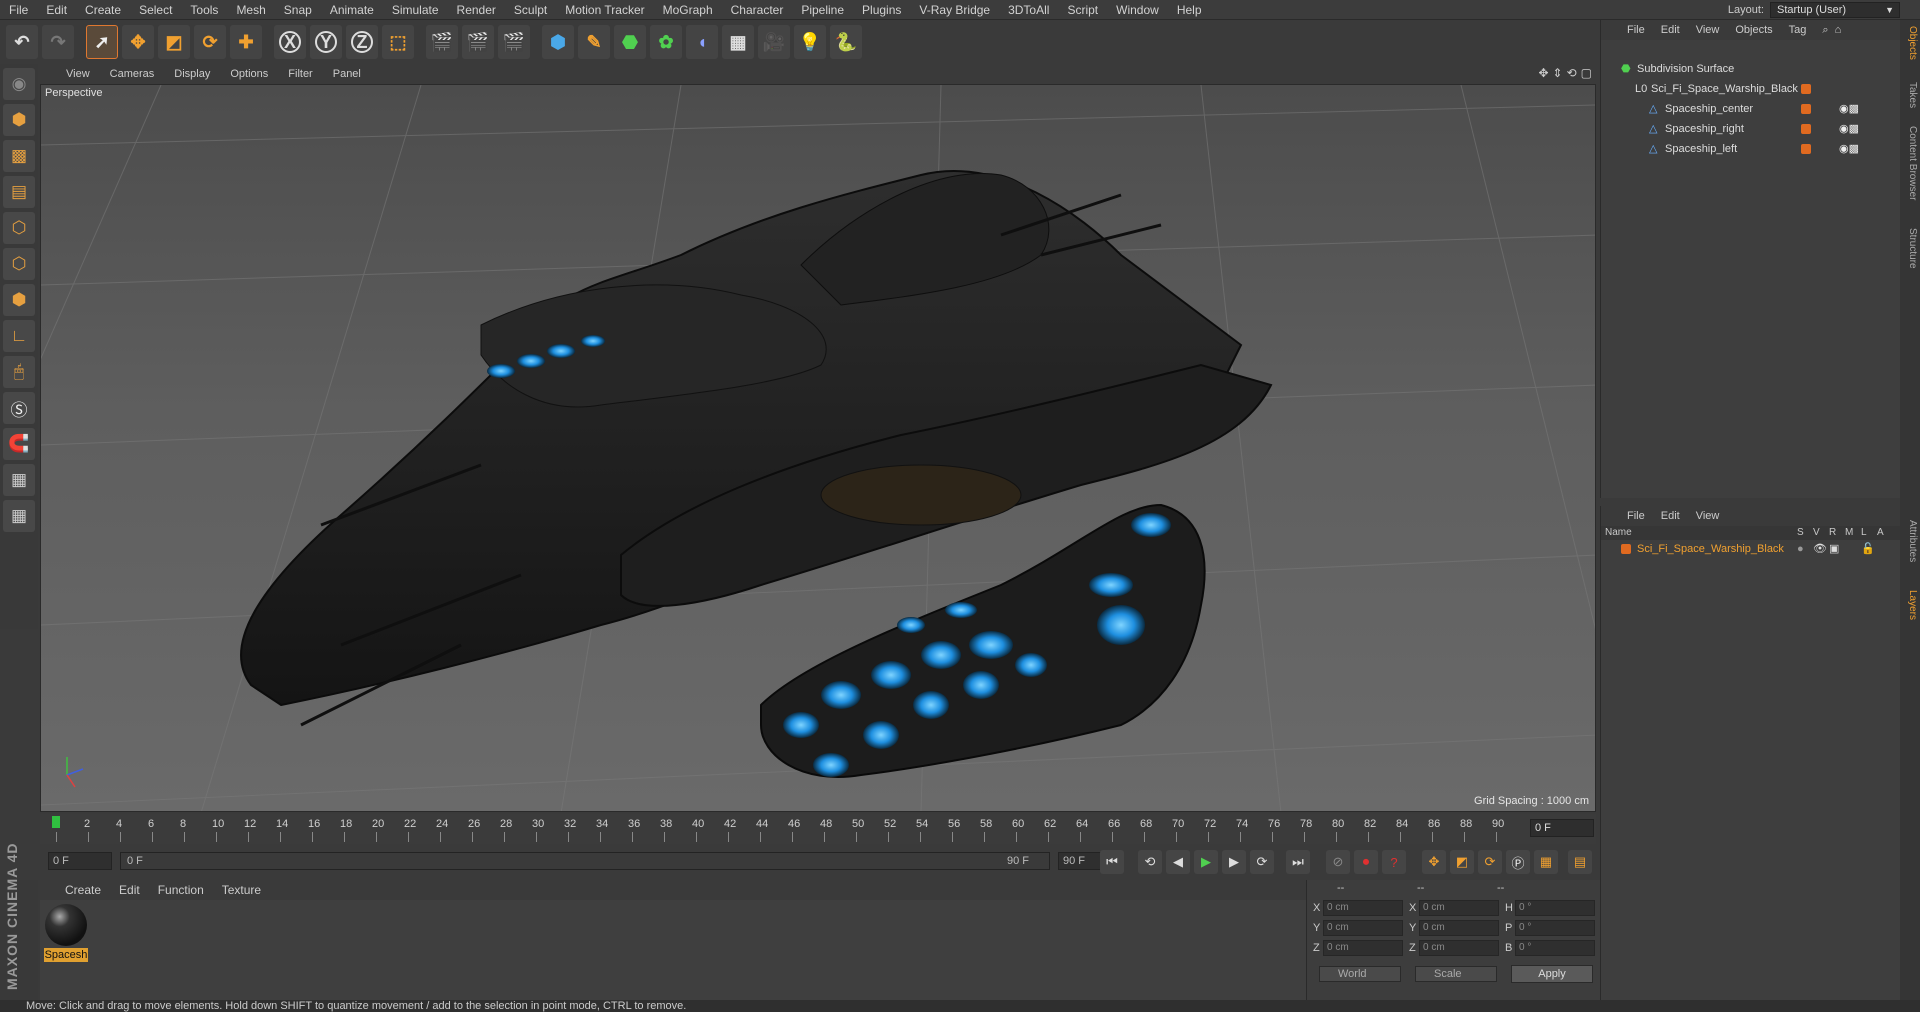 This screenshot has width=1920, height=1012. What do you see at coordinates (1580, 862) in the screenshot?
I see `timeline-window-button: ▤` at bounding box center [1580, 862].